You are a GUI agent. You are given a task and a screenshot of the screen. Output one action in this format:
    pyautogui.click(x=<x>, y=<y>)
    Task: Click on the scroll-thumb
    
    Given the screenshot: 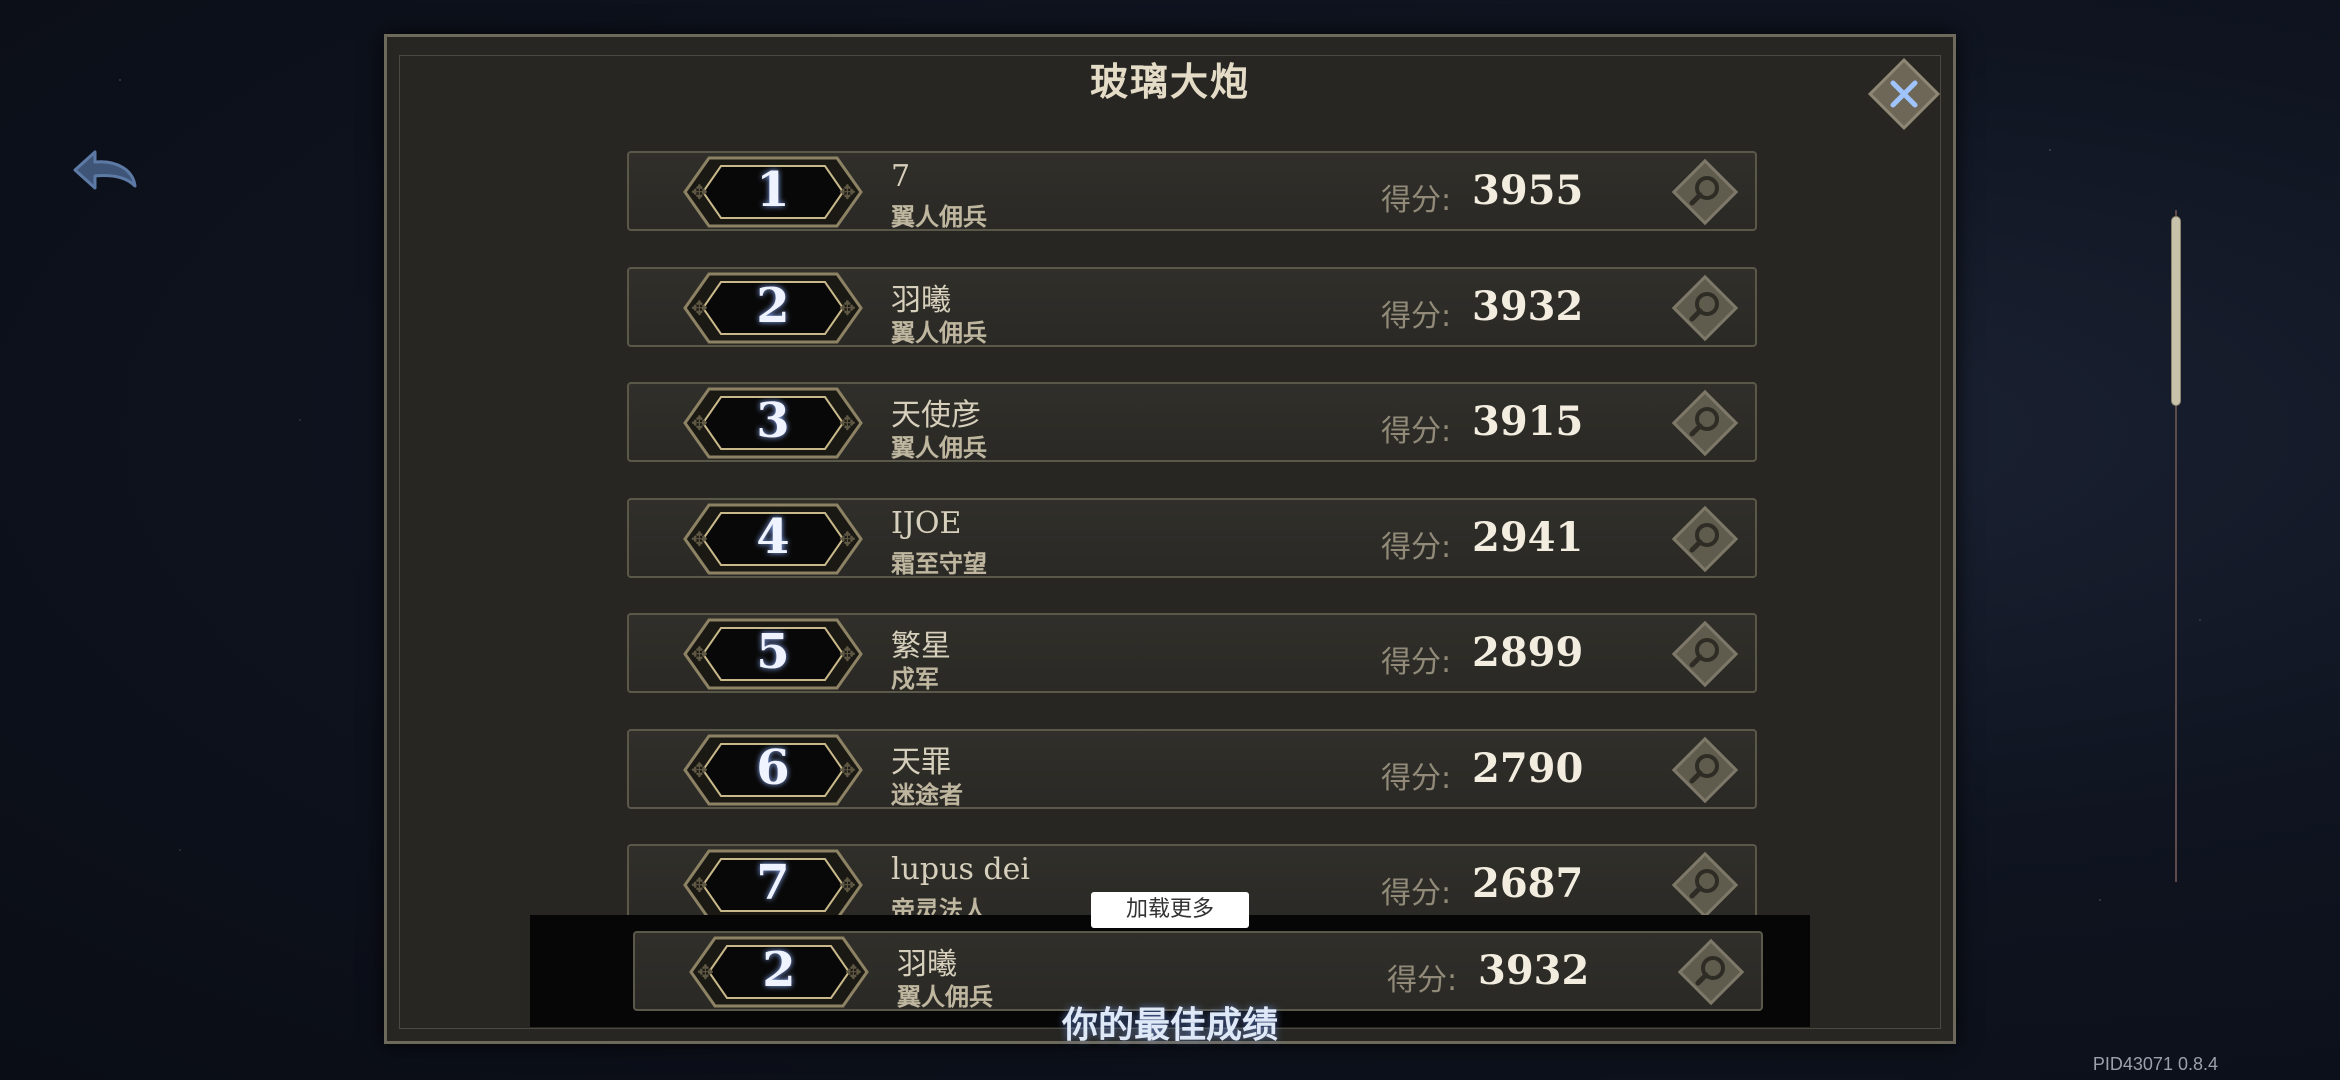 What is the action you would take?
    pyautogui.click(x=2176, y=311)
    